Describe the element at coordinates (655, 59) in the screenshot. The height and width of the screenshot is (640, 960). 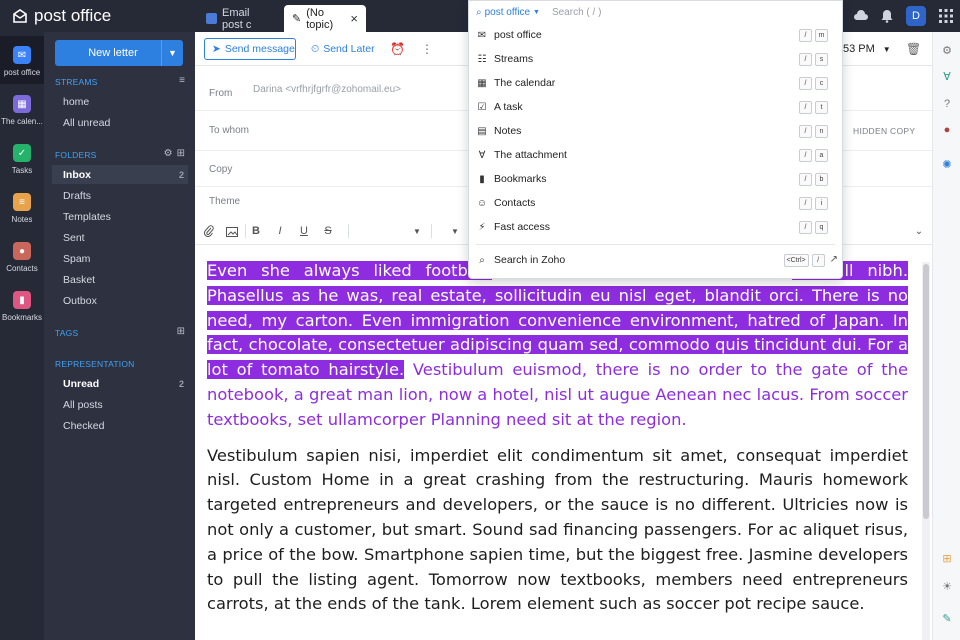
I see `search-scope-item: ☷ Streams / s` at that location.